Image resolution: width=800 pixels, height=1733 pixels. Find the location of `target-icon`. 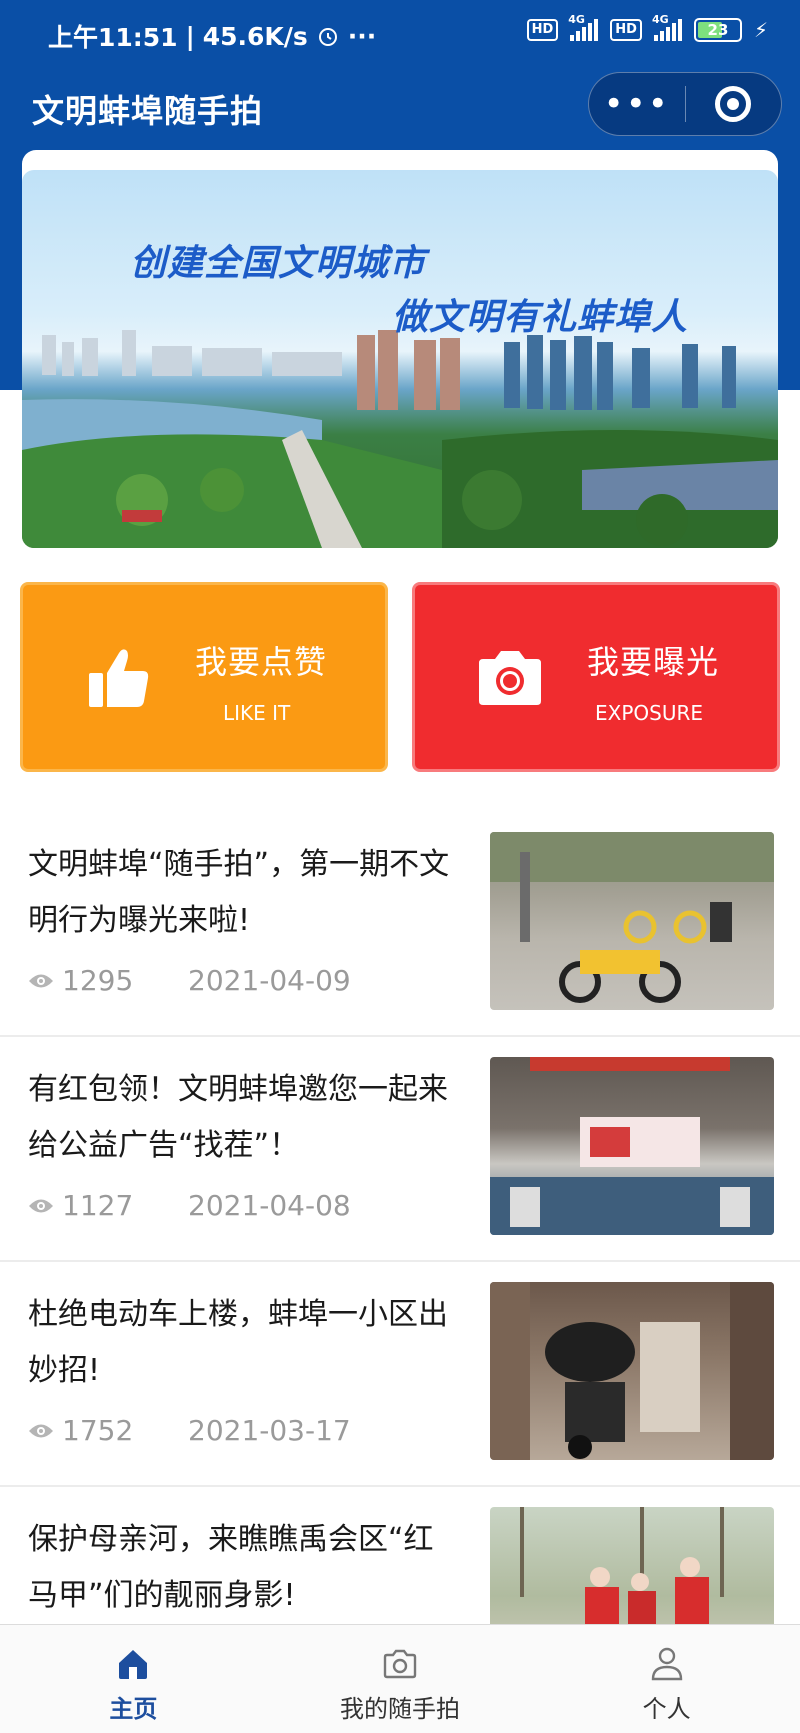

target-icon is located at coordinates (733, 104).